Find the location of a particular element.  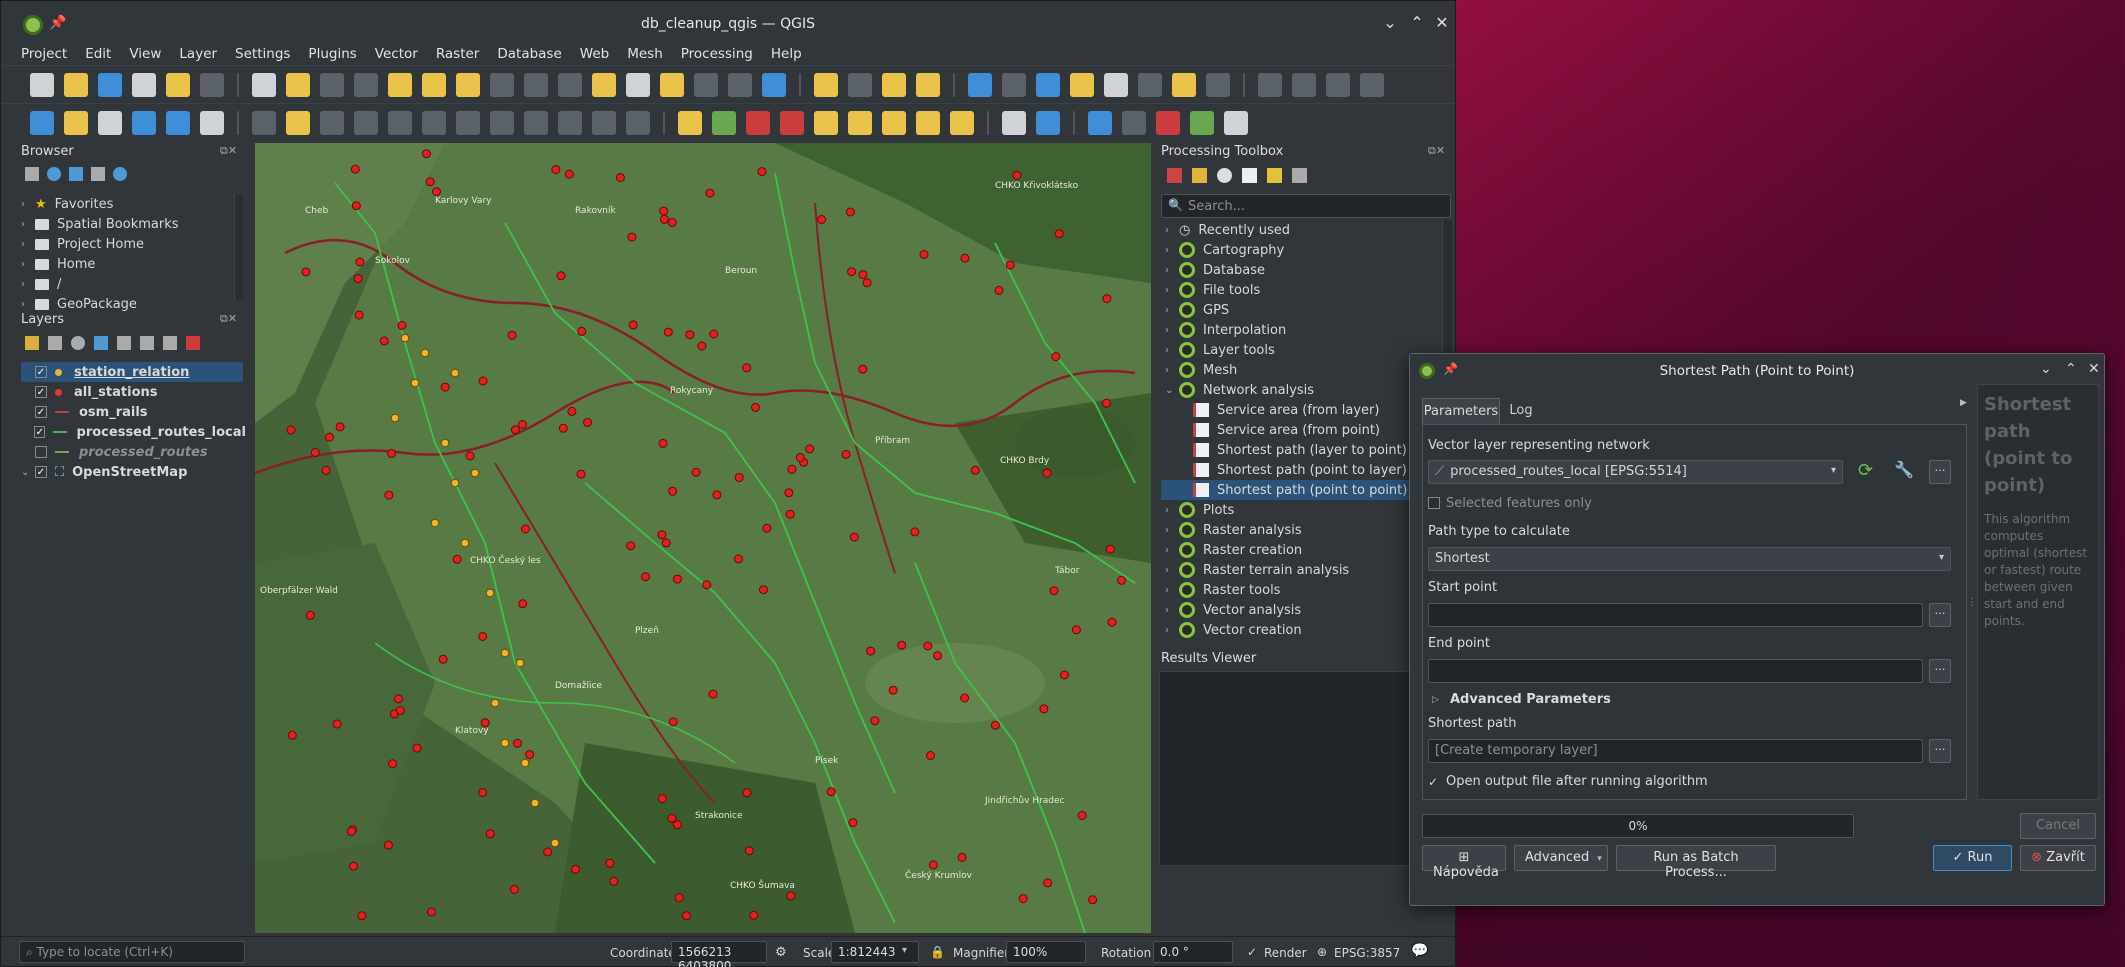

current-edits-icon is located at coordinates (264, 122).